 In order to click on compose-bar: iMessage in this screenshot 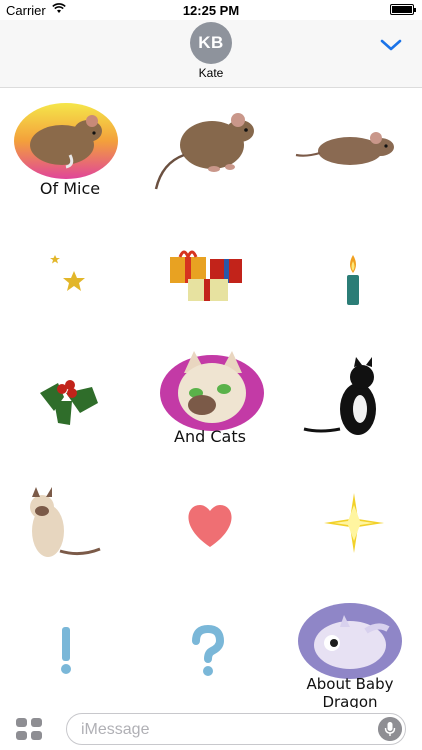, I will do `click(211, 729)`.